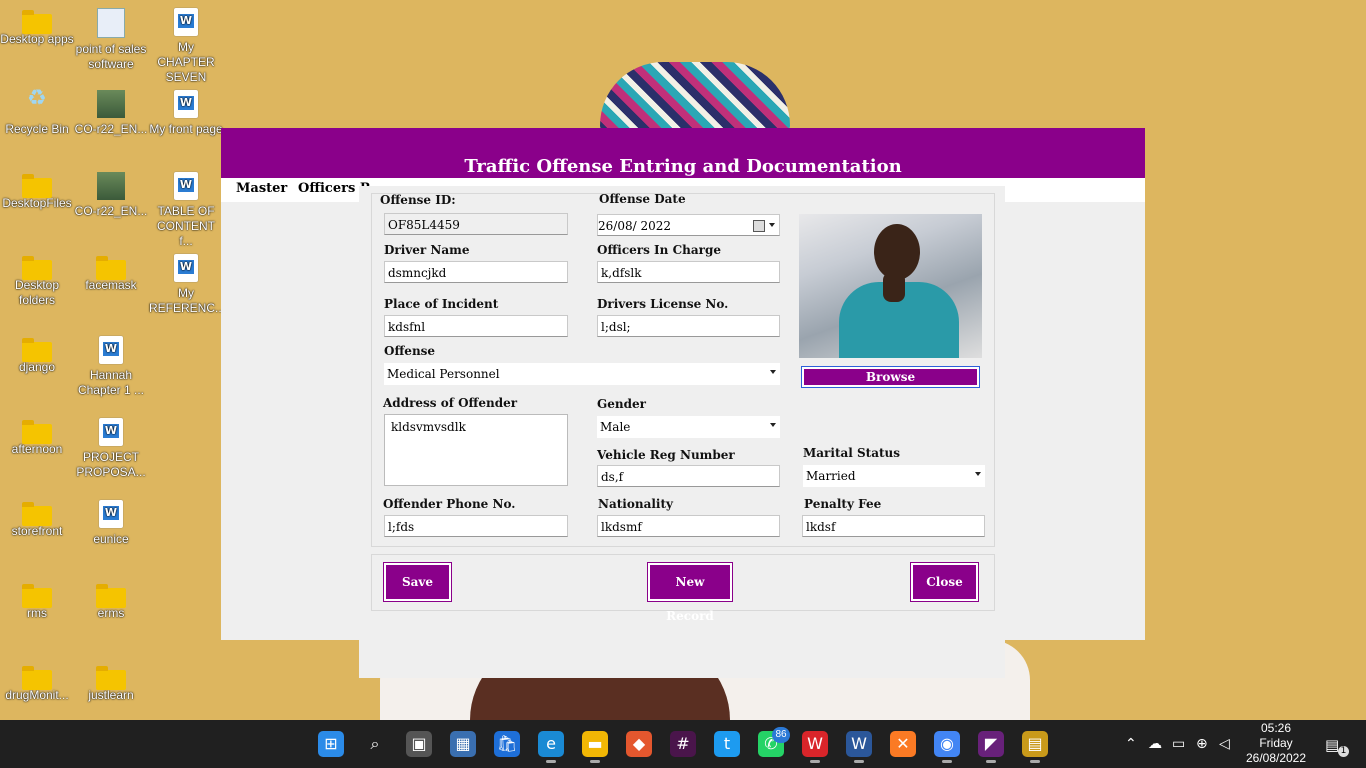 The image size is (1366, 768). I want to click on desktop-icon-2: My CHAPTER SEVEN, so click(186, 46).